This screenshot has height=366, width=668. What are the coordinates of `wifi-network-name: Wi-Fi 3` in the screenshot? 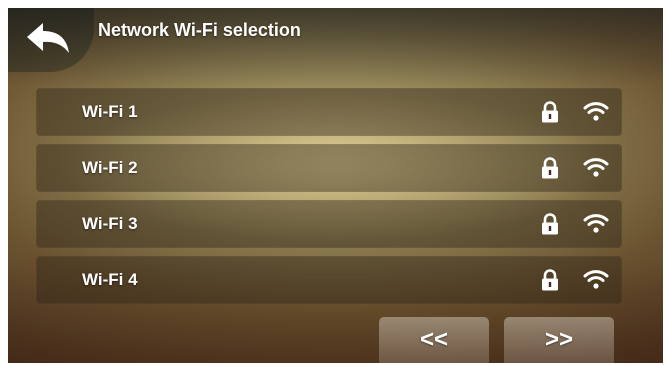 It's located at (110, 223).